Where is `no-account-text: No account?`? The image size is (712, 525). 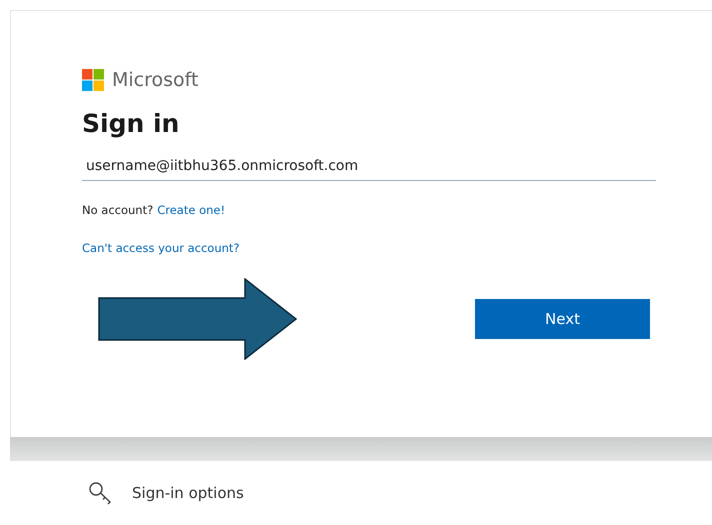
no-account-text: No account? is located at coordinates (118, 210).